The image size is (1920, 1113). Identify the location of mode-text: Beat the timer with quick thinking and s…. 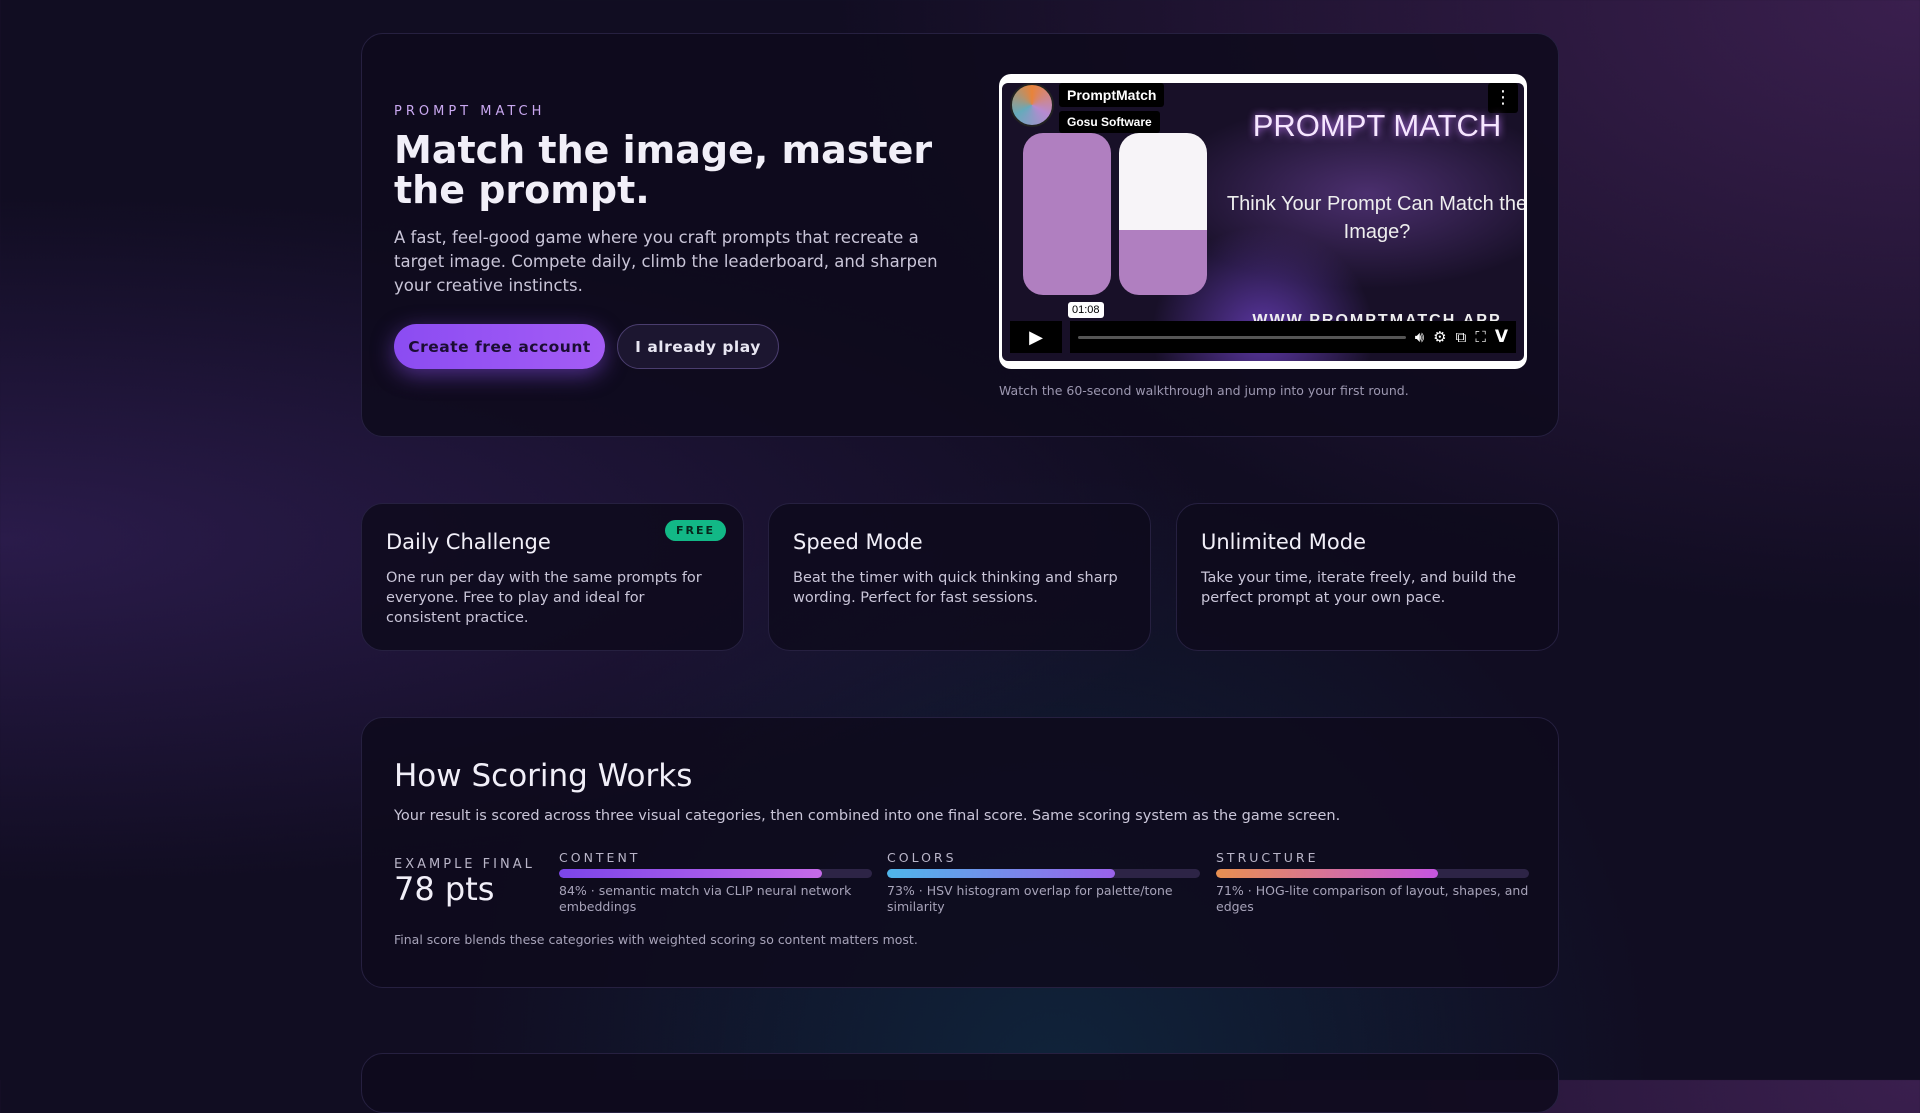
(955, 588).